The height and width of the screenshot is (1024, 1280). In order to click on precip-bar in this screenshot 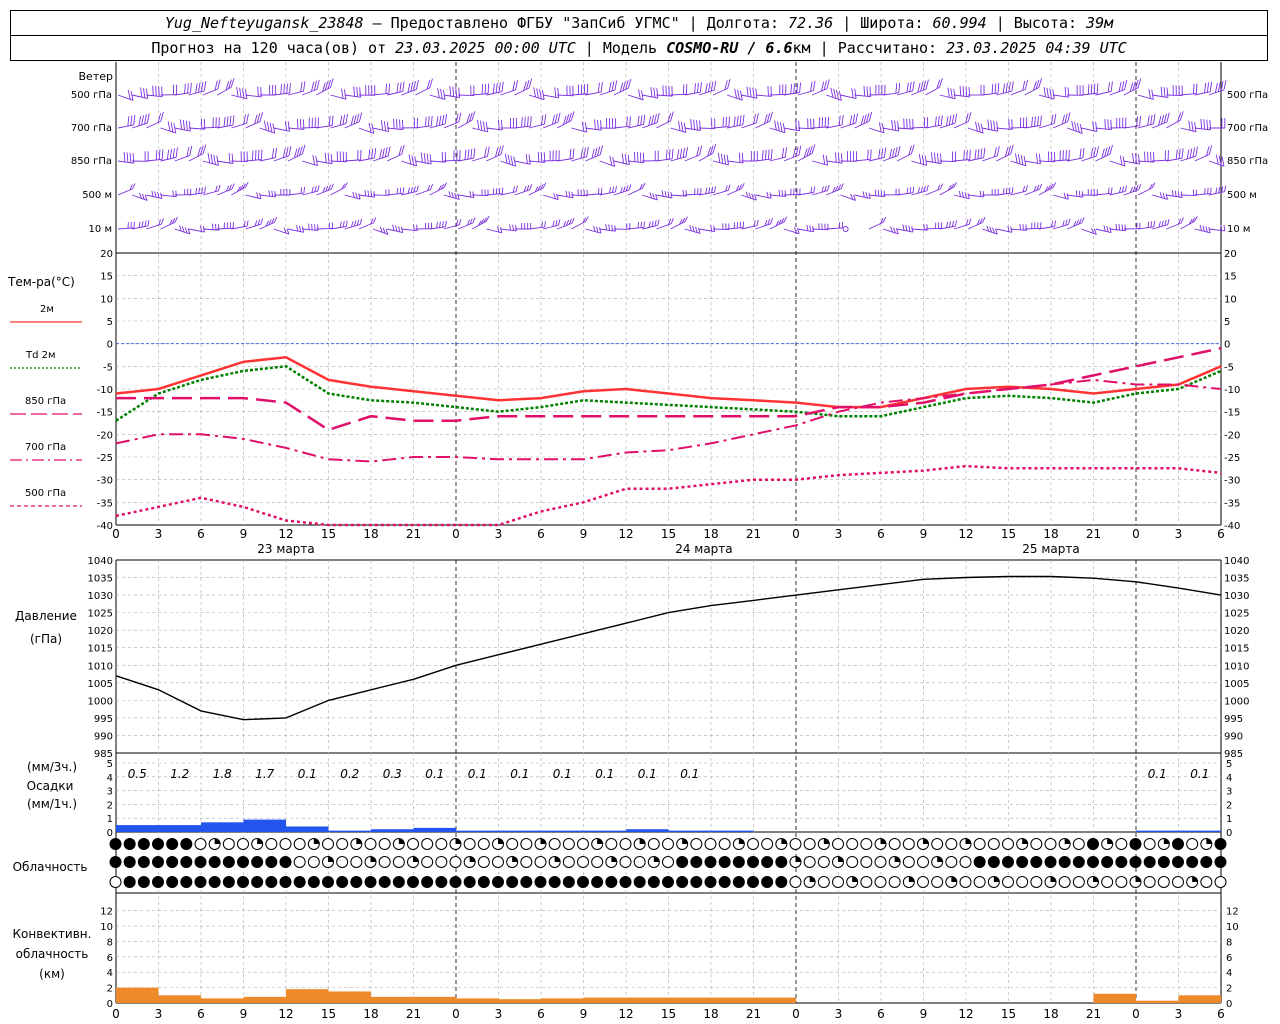, I will do `click(434, 829)`.